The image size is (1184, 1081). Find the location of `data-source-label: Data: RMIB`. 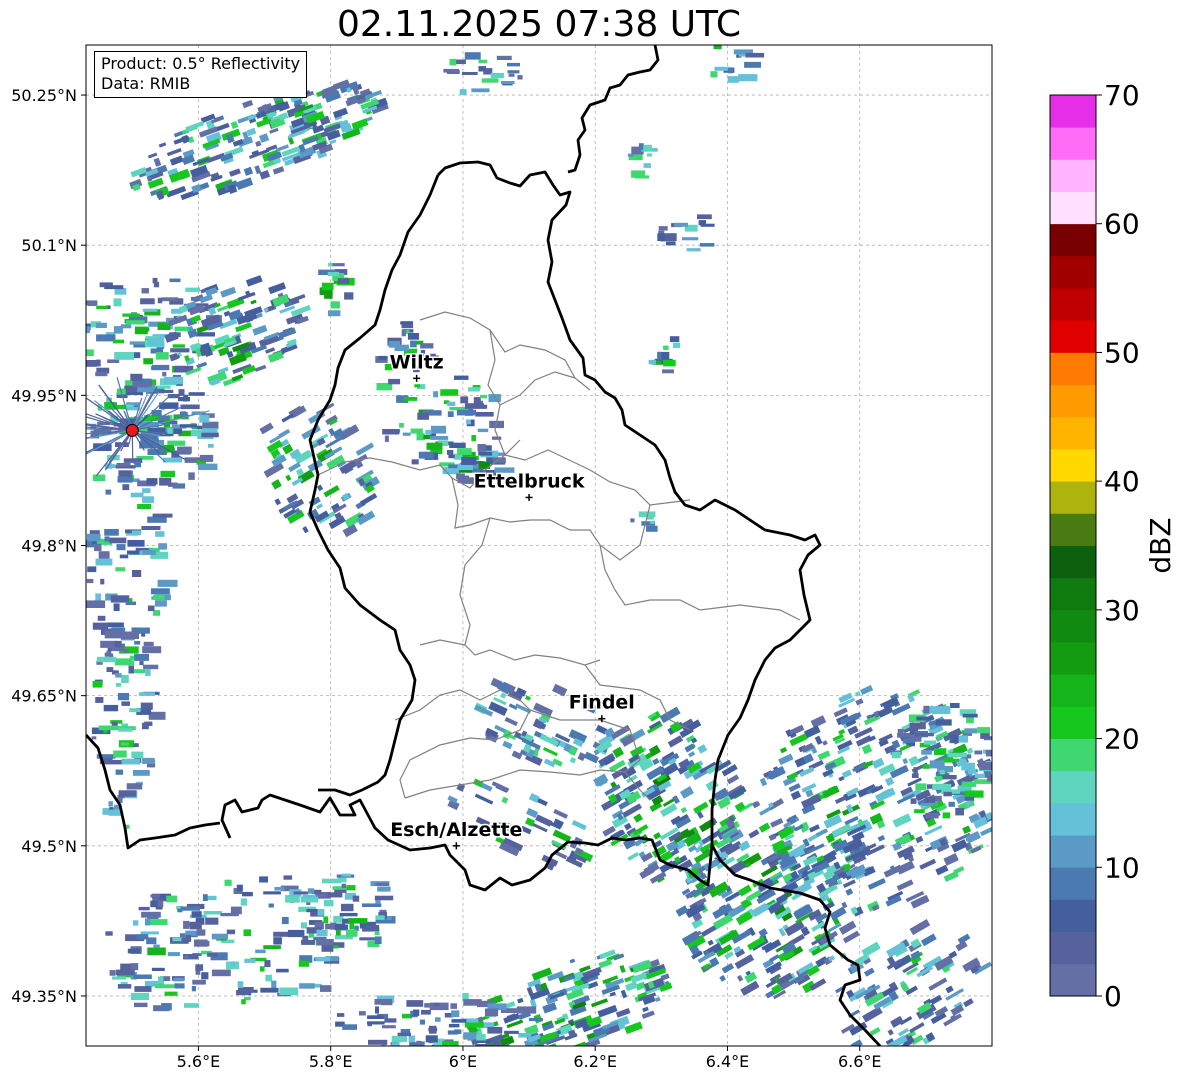

data-source-label: Data: RMIB is located at coordinates (146, 83).